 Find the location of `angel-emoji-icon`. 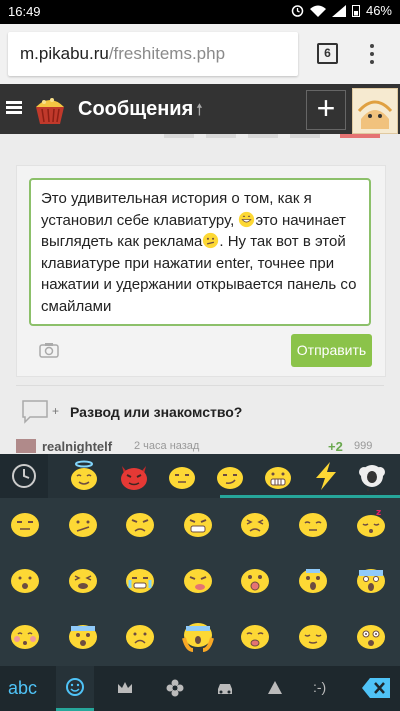

angel-emoji-icon is located at coordinates (84, 476).